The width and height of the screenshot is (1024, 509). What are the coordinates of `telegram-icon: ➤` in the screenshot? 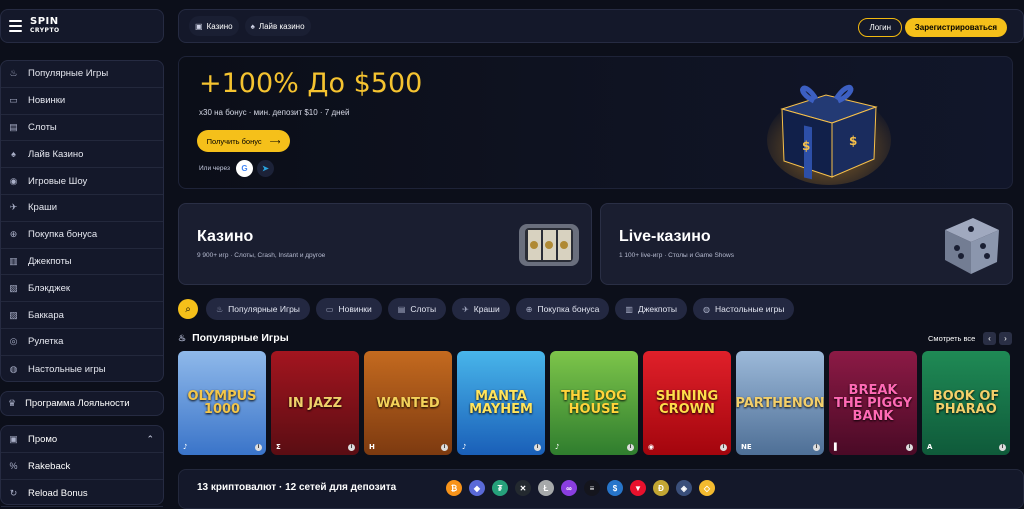 It's located at (265, 168).